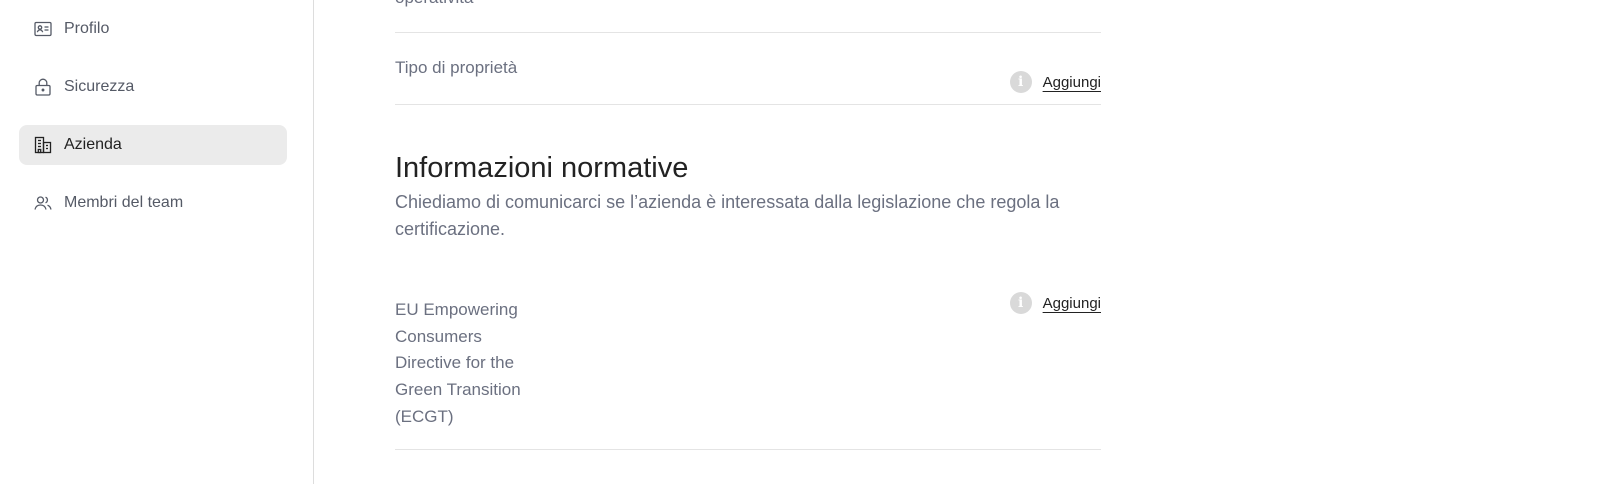  Describe the element at coordinates (153, 87) in the screenshot. I see `sidebar-item-sicurezza: Sicurezza` at that location.